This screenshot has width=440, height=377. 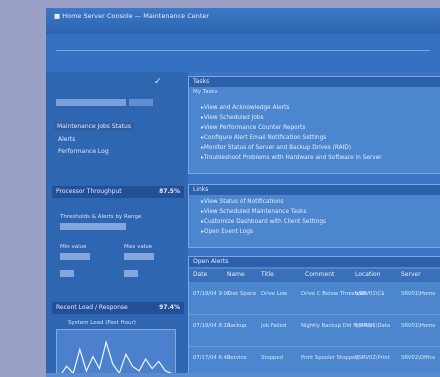 What do you see at coordinates (253, 212) in the screenshot?
I see `quick-link: View Scheduled Maintenance Tasks` at bounding box center [253, 212].